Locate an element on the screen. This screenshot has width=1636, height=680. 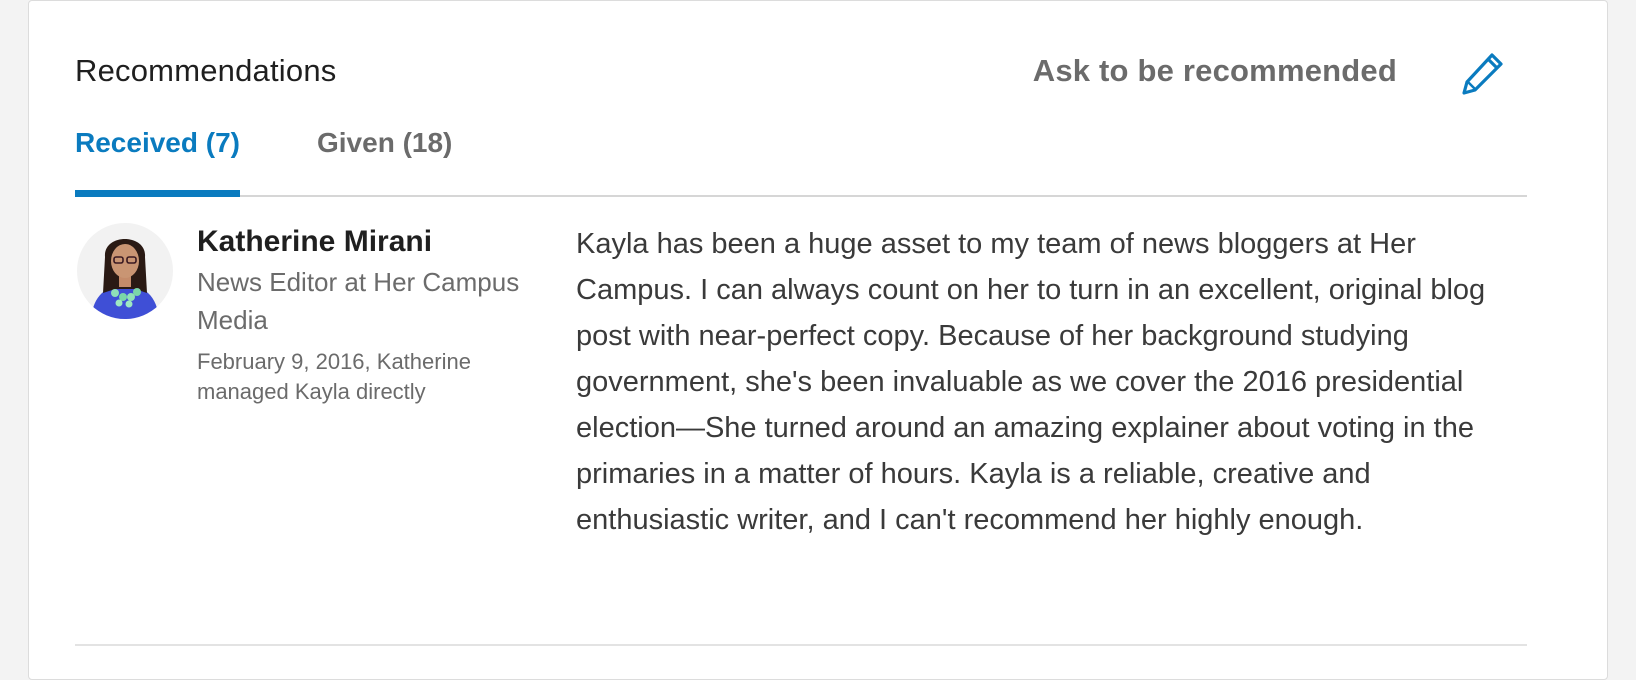
tab-received: Received (7) is located at coordinates (157, 143).